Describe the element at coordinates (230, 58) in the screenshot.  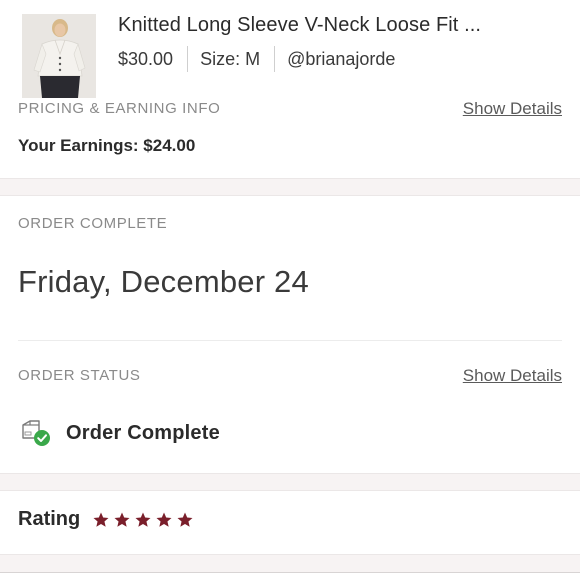
I see `product-size: Size: M` at that location.